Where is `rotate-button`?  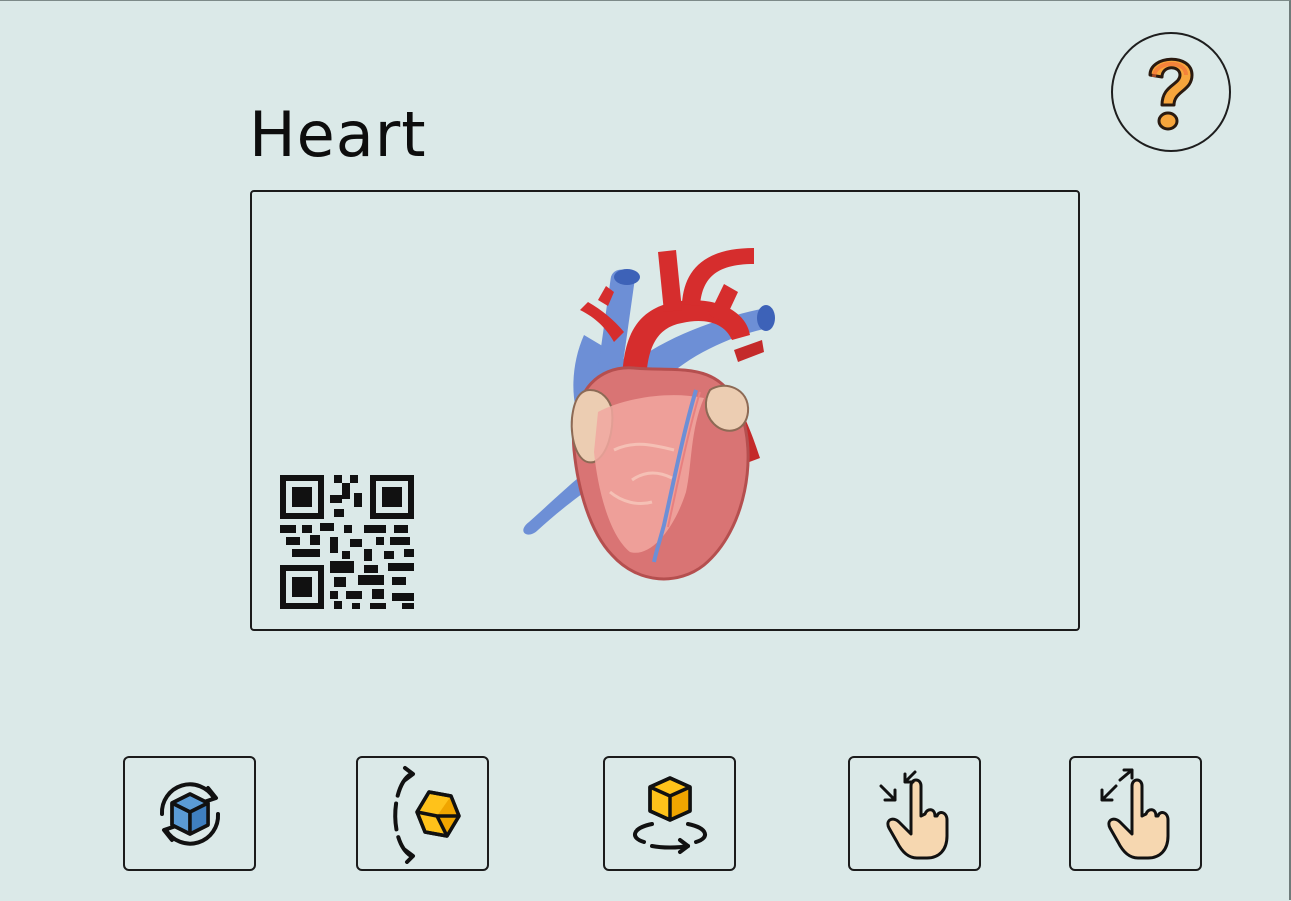 rotate-button is located at coordinates (189, 813).